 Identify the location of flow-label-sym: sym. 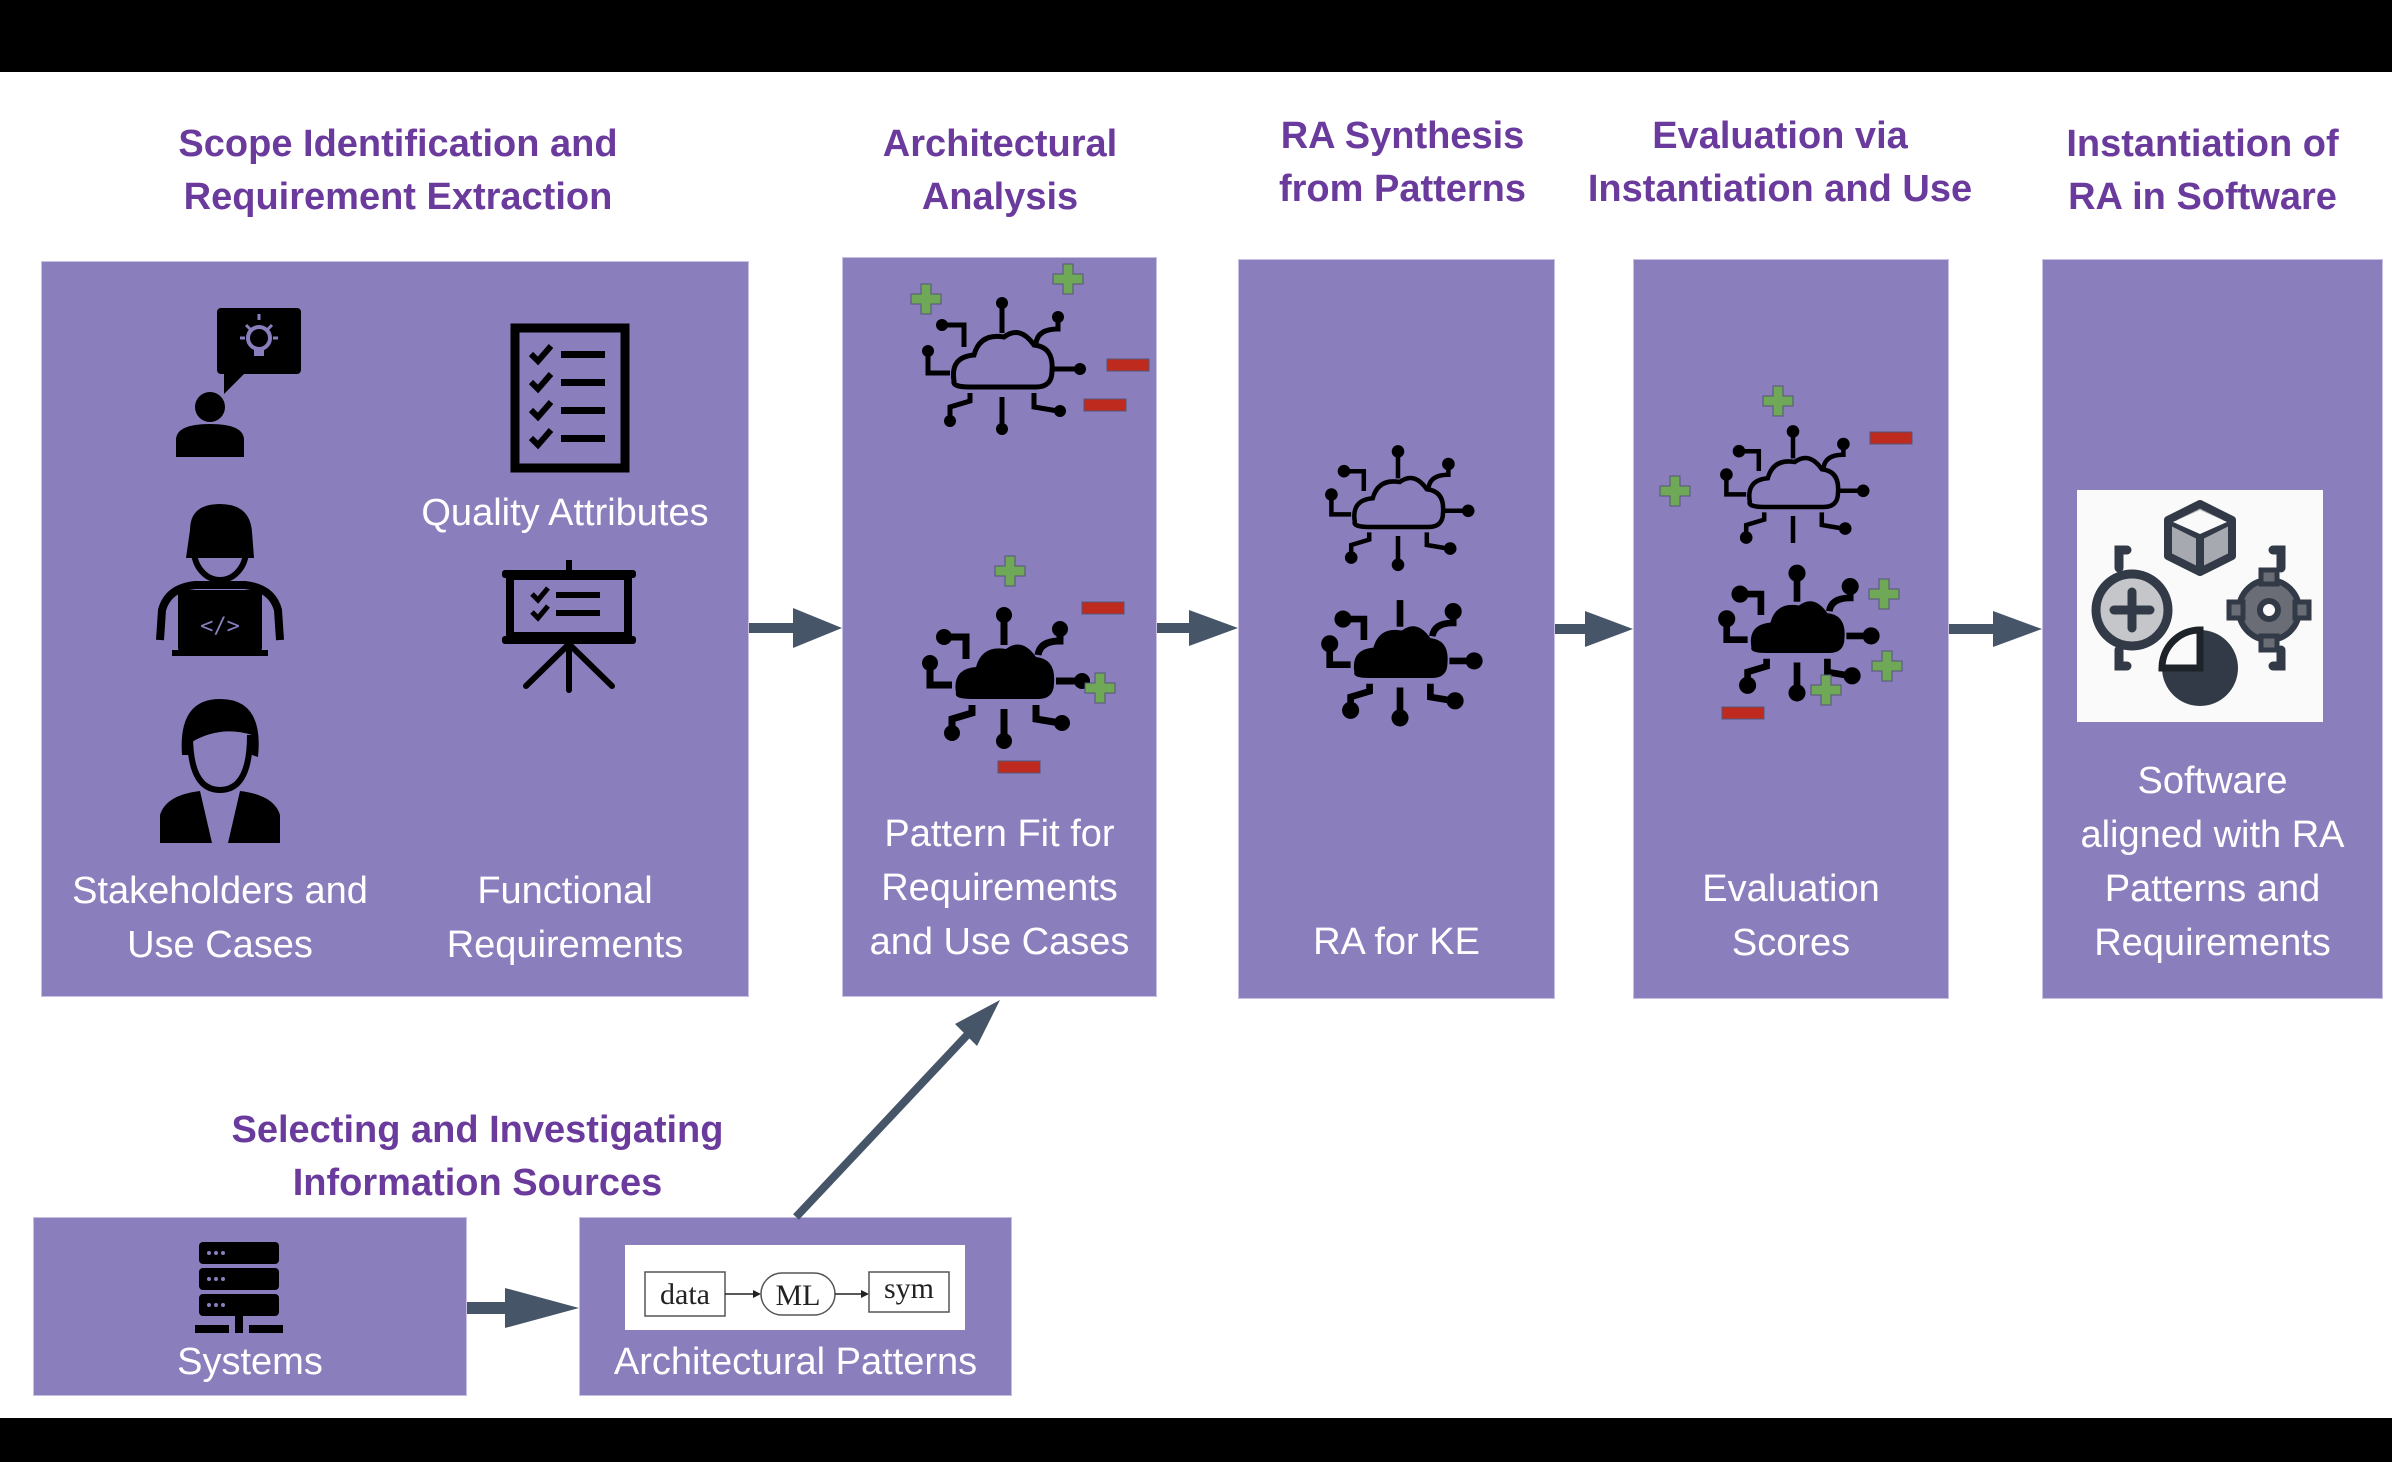
(909, 1288).